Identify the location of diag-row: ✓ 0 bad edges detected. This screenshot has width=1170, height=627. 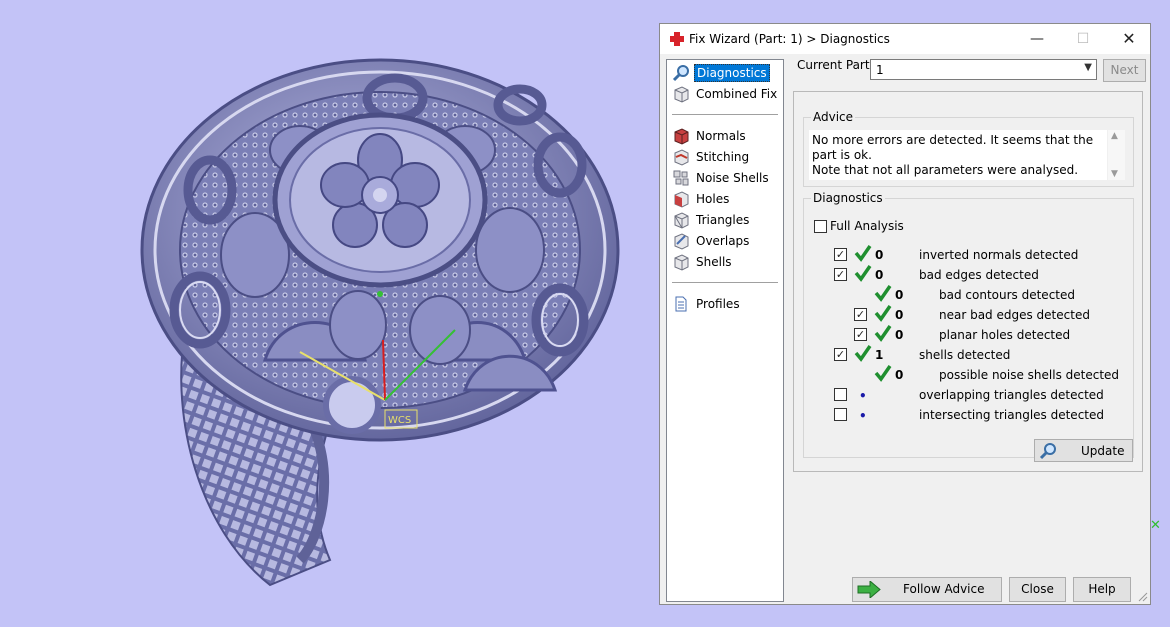
(969, 275).